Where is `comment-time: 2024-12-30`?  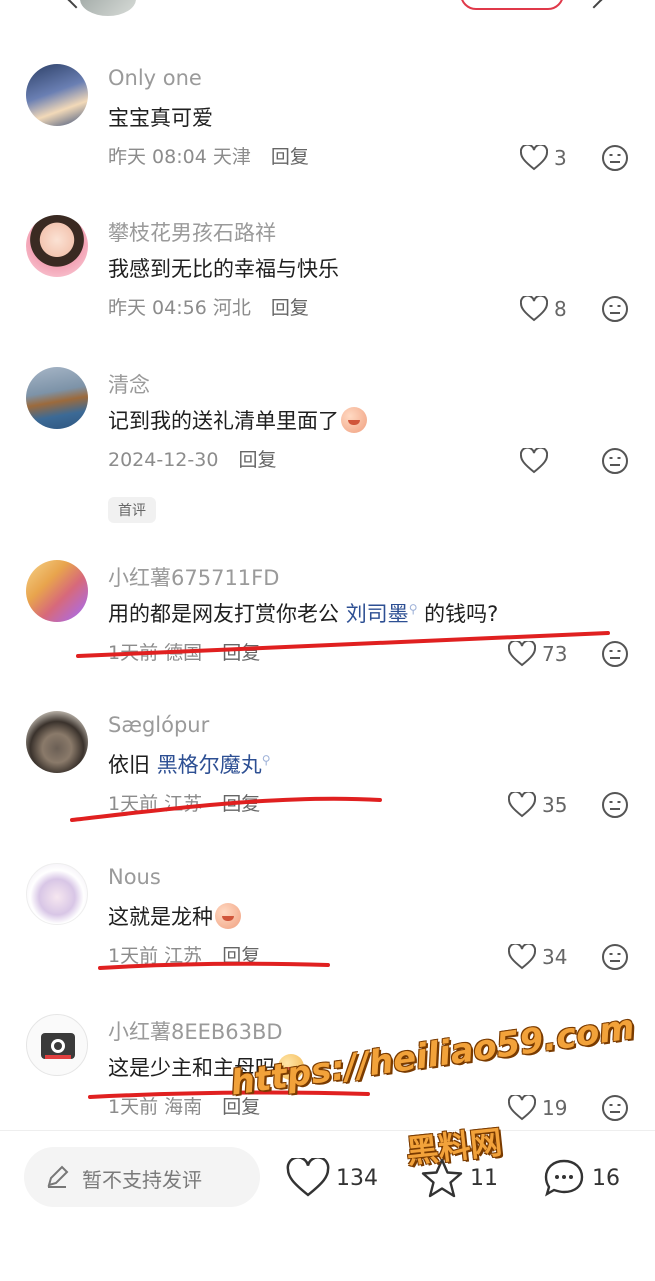
comment-time: 2024-12-30 is located at coordinates (163, 460).